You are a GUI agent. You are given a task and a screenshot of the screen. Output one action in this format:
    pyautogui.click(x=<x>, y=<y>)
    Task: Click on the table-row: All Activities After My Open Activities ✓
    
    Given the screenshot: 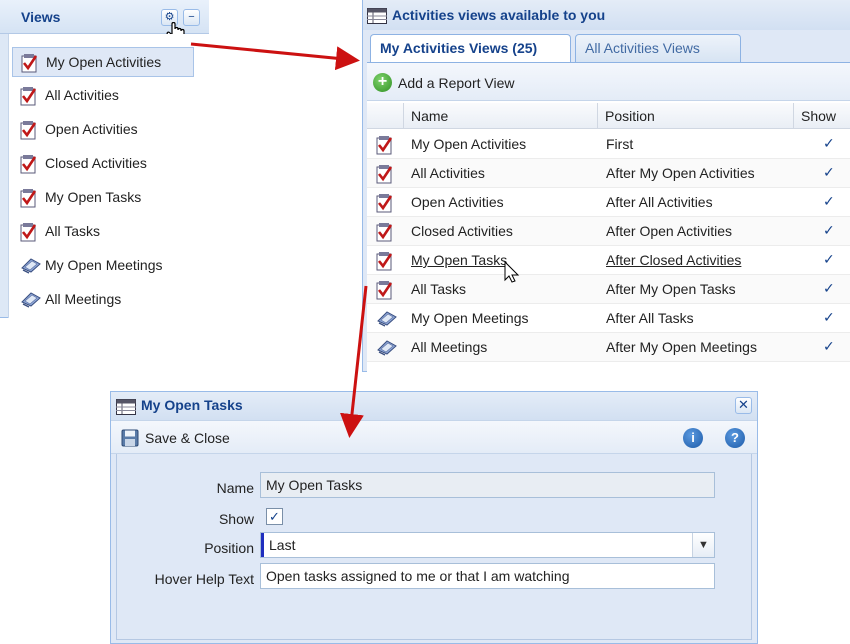 What is the action you would take?
    pyautogui.click(x=608, y=173)
    